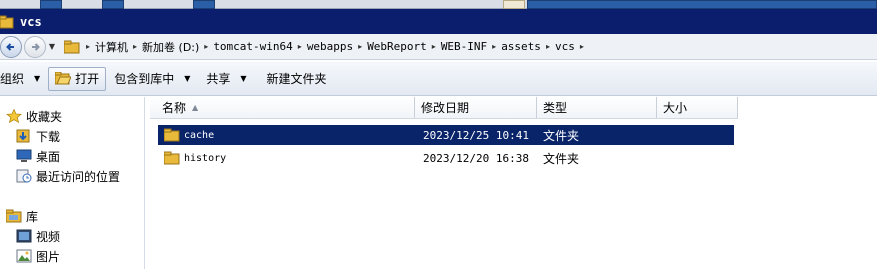 The image size is (877, 269). Describe the element at coordinates (24, 176) in the screenshot. I see `recent-places-icon` at that location.